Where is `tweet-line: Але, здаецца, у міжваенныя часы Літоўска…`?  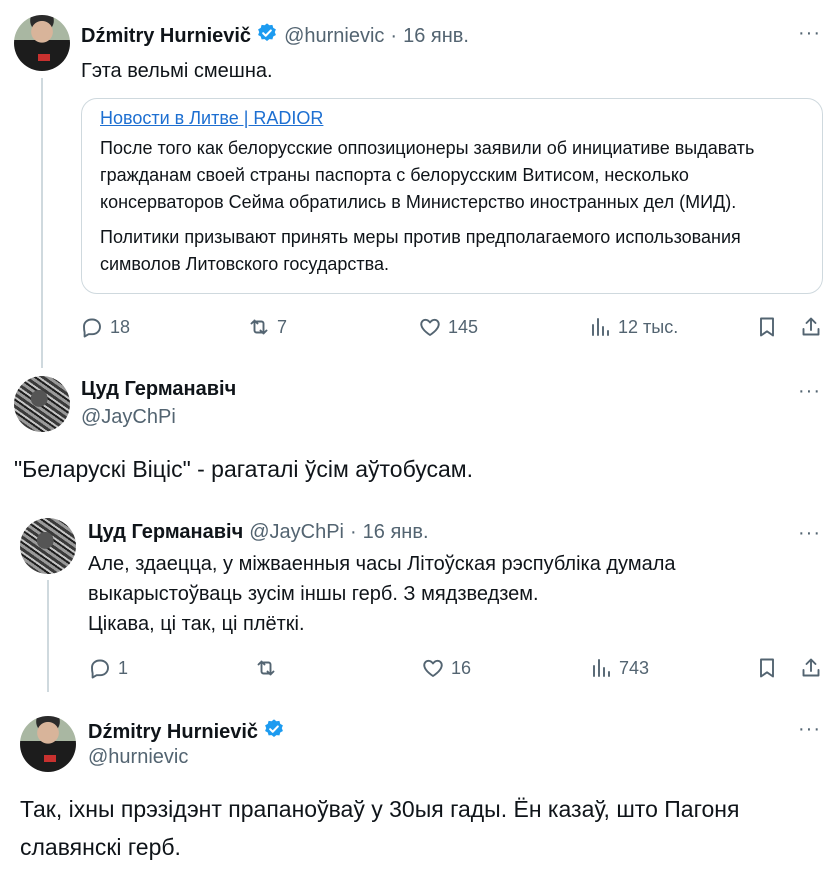 tweet-line: Але, здаецца, у міжваенныя часы Літоўска… is located at coordinates (382, 564).